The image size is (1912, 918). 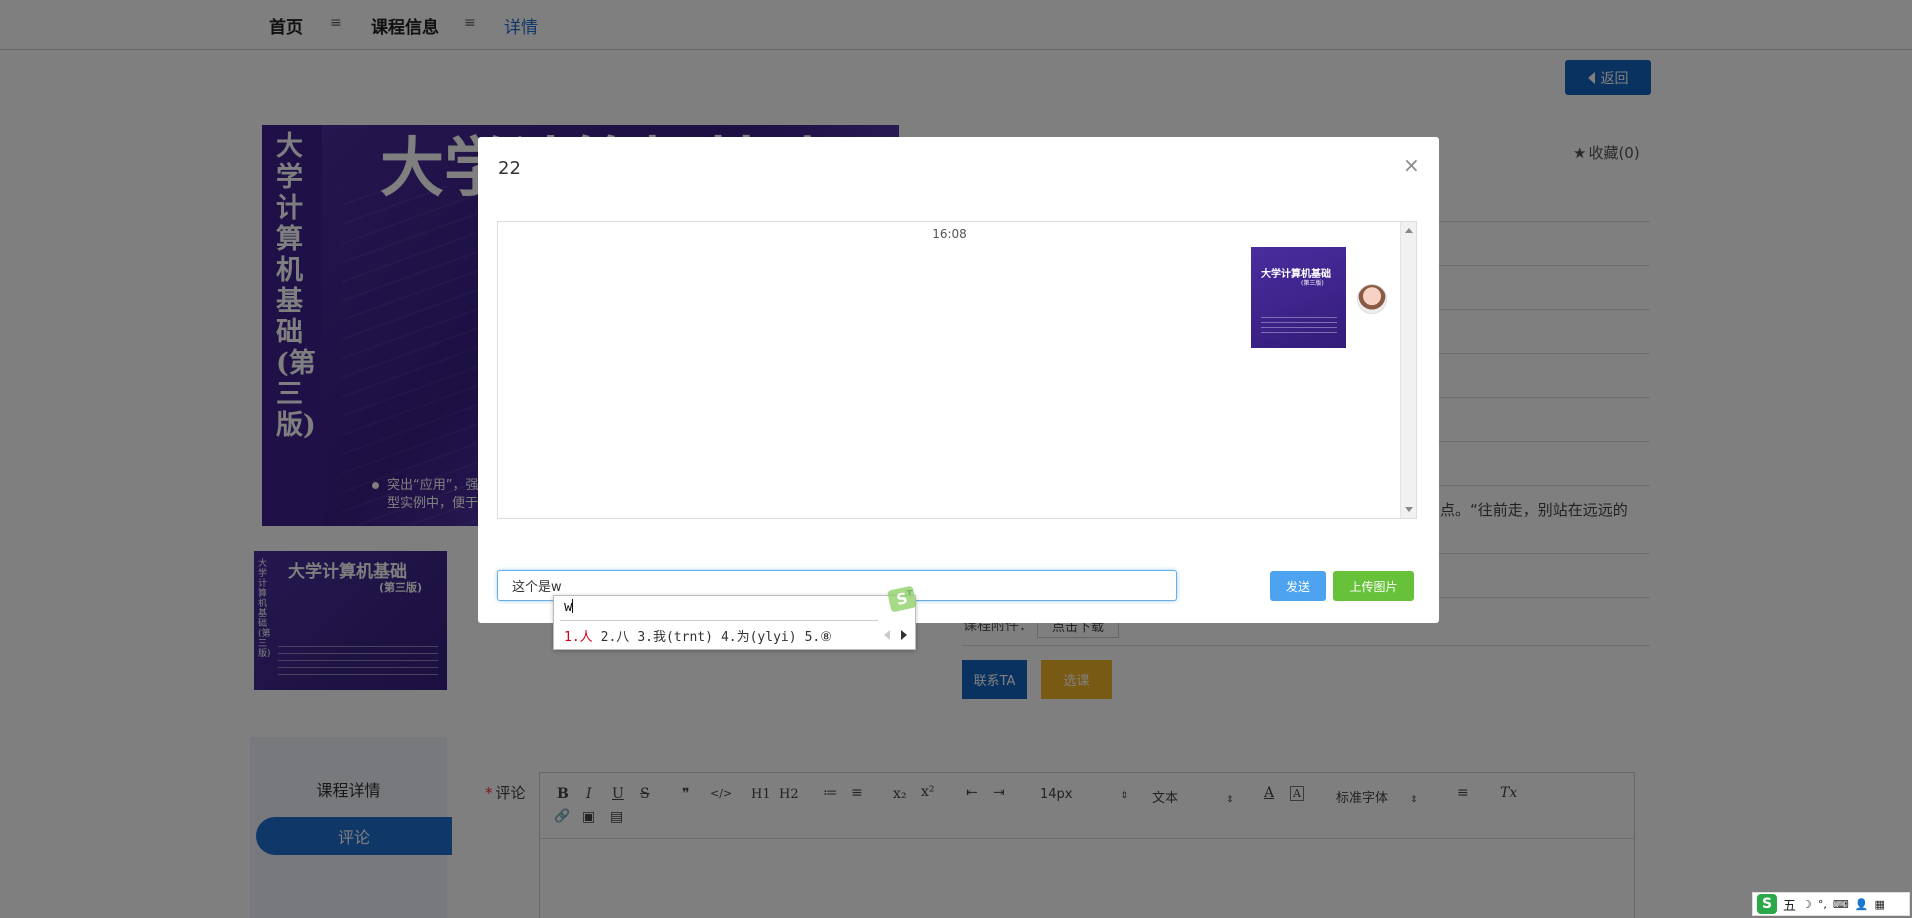 What do you see at coordinates (1862, 904) in the screenshot?
I see `user-icon: 👤` at bounding box center [1862, 904].